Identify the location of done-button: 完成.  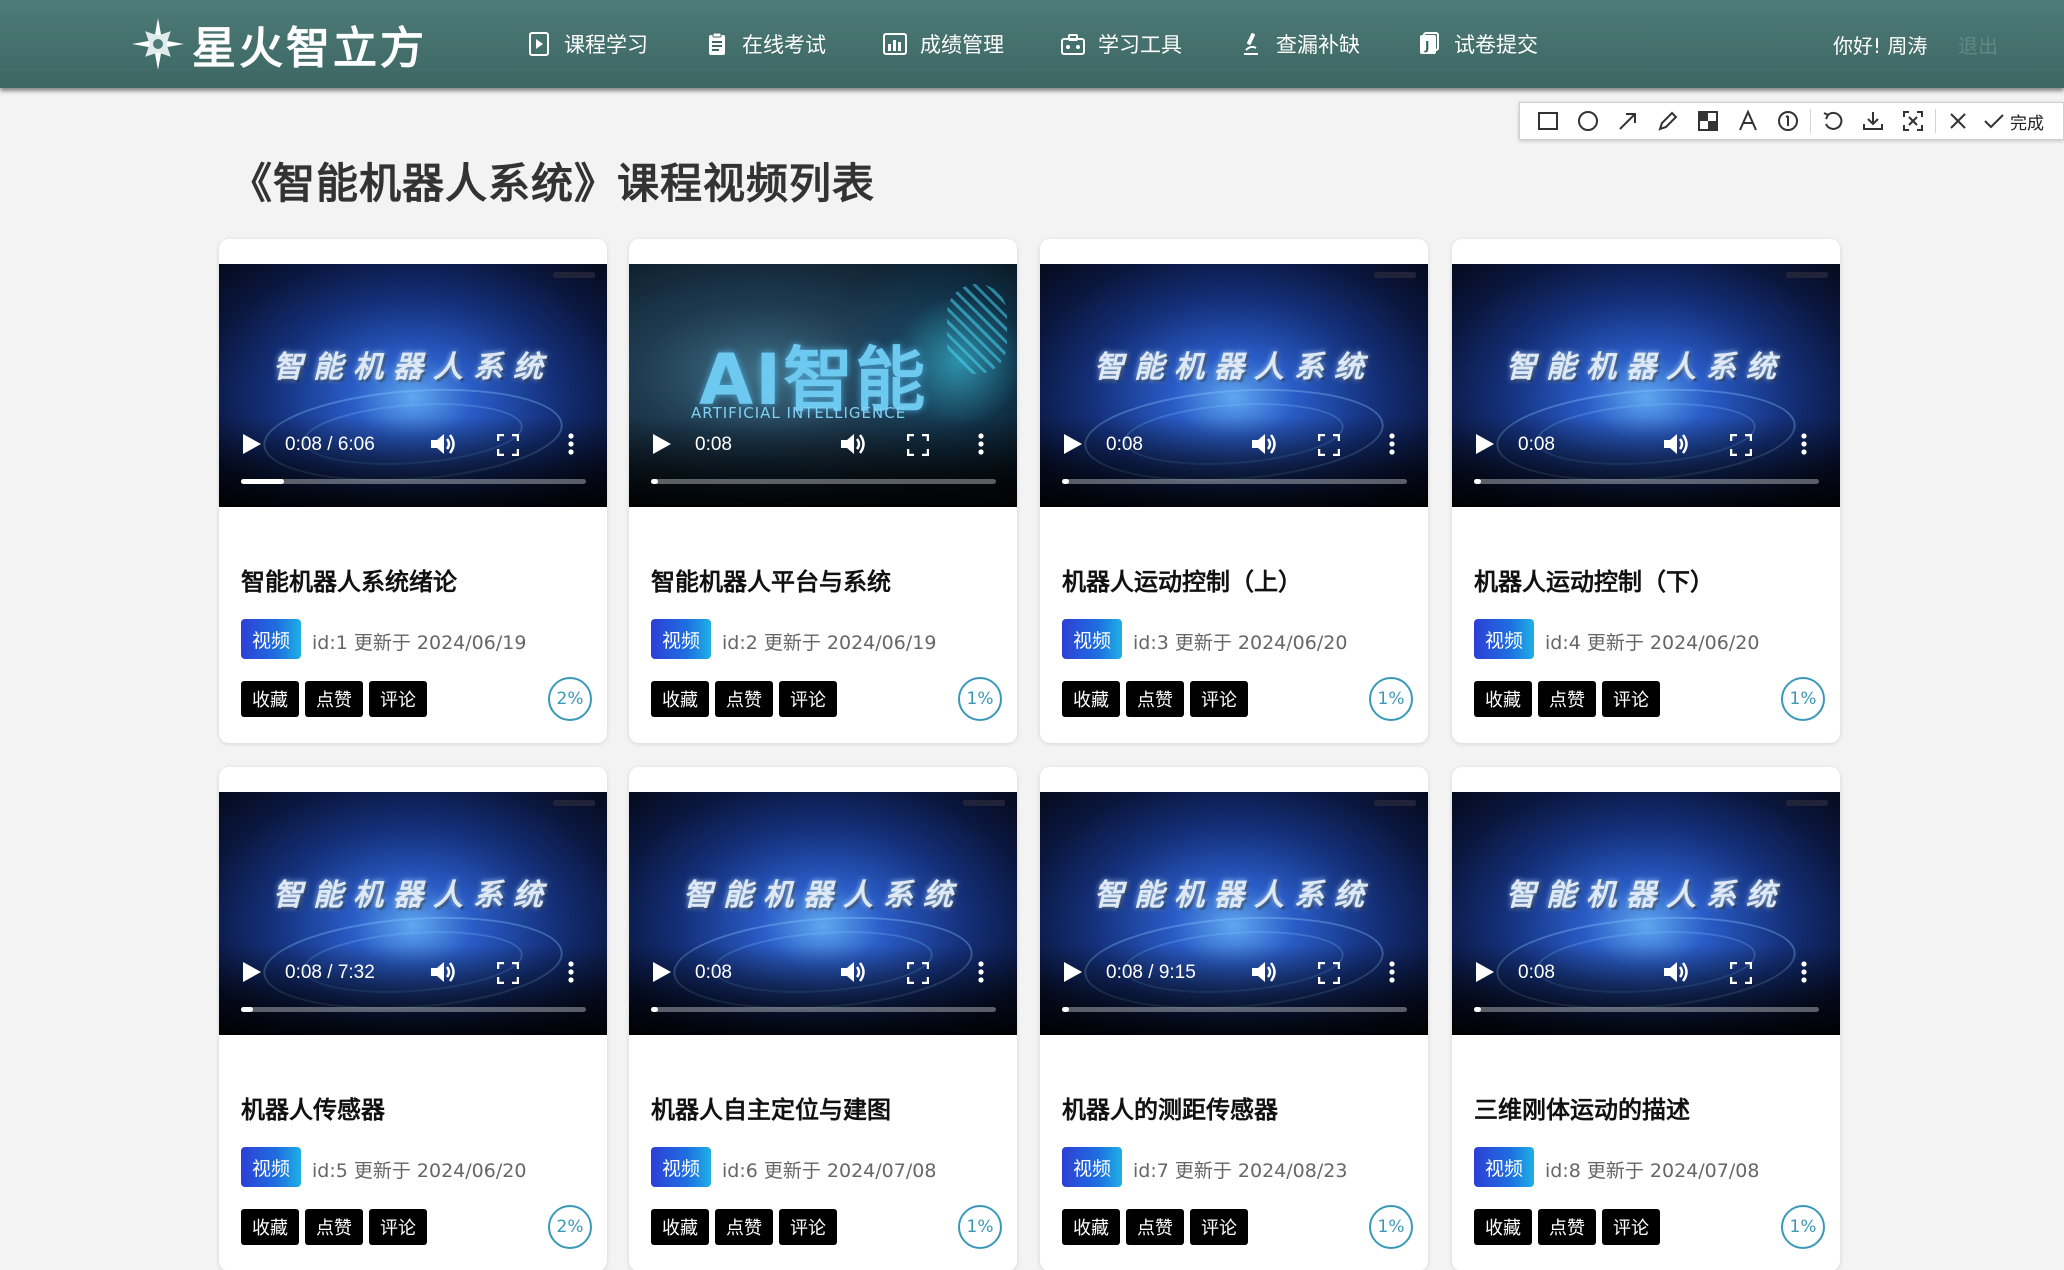
(2013, 121).